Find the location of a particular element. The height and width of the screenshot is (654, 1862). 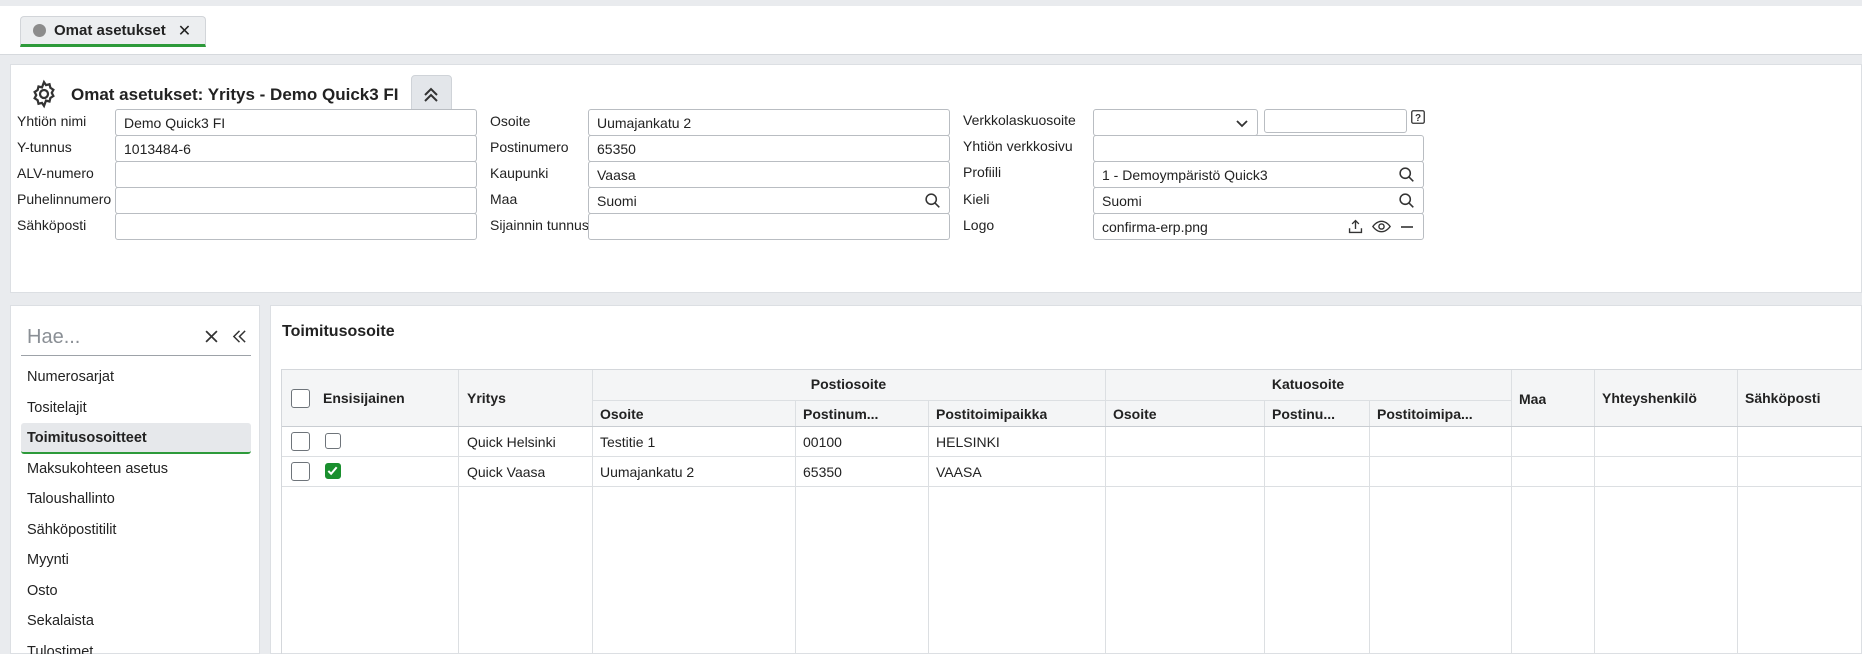

group-header-street: Katuosoite is located at coordinates (1308, 384).